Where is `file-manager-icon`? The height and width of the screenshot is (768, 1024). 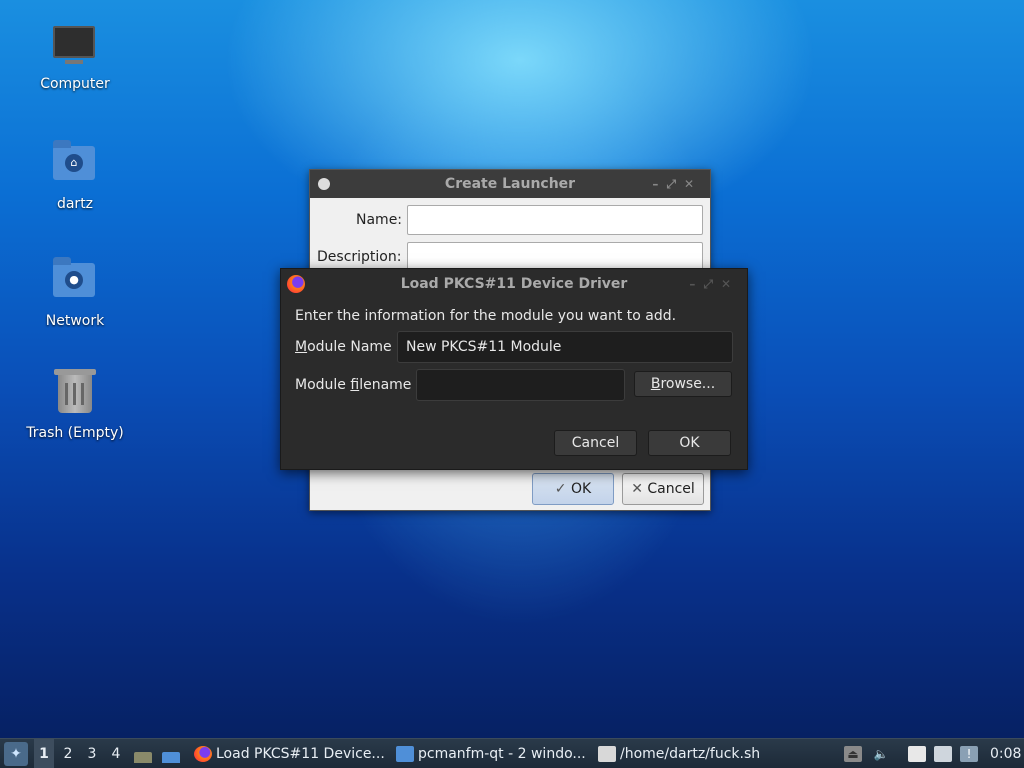 file-manager-icon is located at coordinates (143, 757).